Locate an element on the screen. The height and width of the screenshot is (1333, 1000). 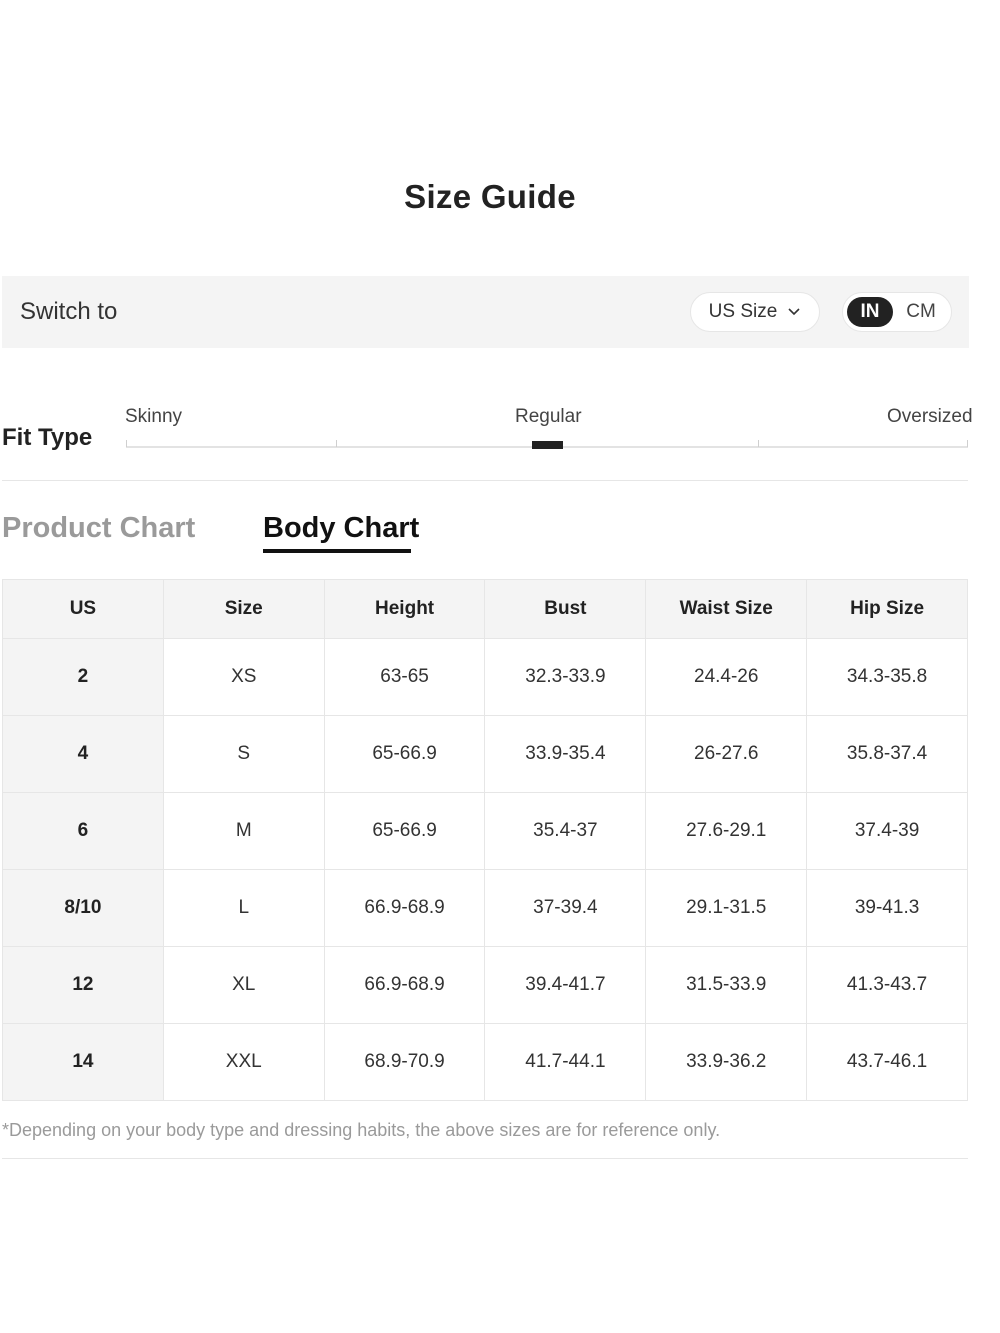
size-cell: XXL is located at coordinates (243, 1062).